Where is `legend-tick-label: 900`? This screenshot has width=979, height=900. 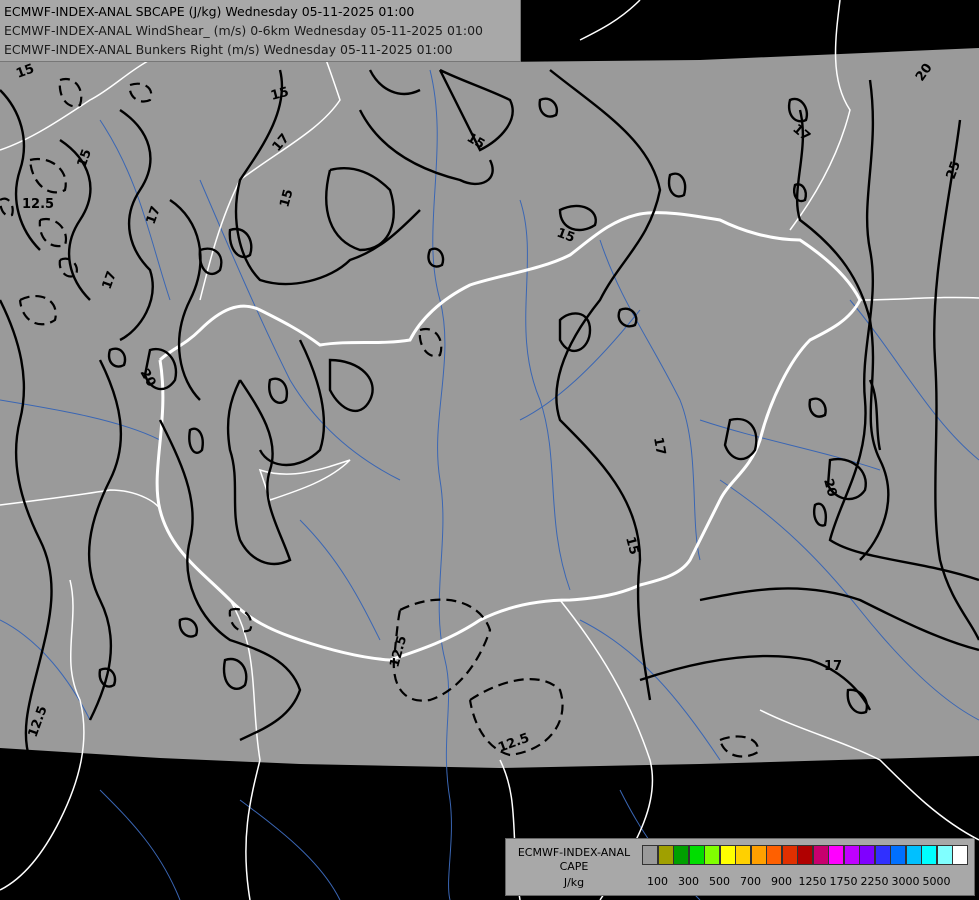 legend-tick-label: 900 is located at coordinates (781, 881).